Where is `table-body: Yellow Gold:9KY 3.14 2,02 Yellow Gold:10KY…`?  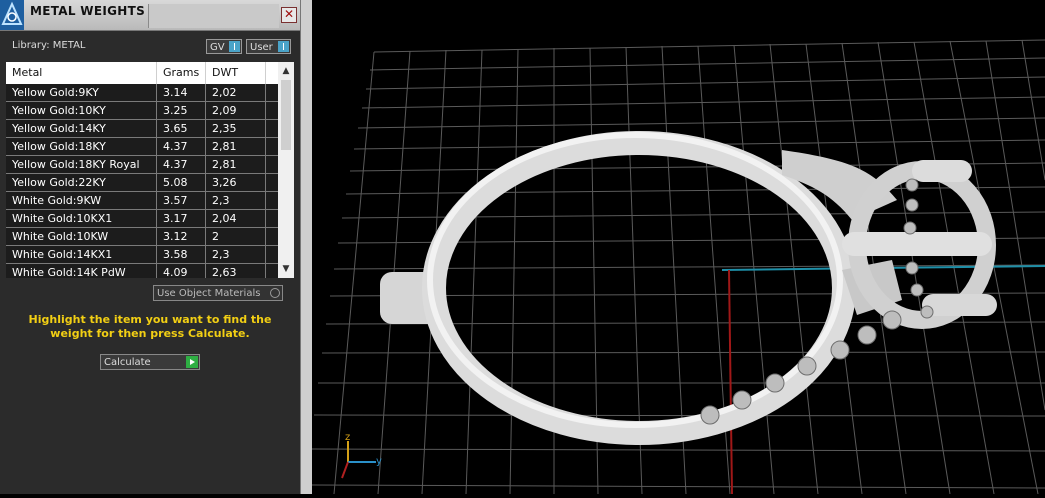 table-body: Yellow Gold:9KY 3.14 2,02 Yellow Gold:10KY… is located at coordinates (142, 181).